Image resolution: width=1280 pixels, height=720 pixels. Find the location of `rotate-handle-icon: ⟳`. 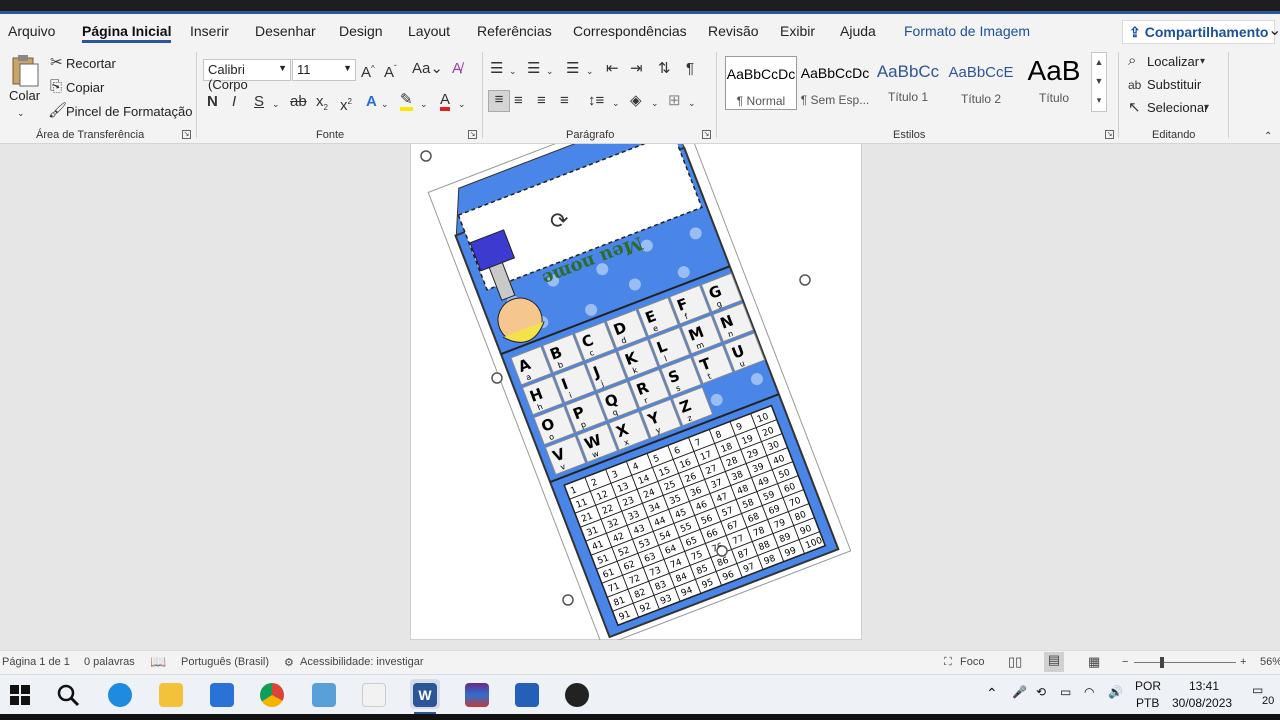

rotate-handle-icon: ⟳ is located at coordinates (559, 220).